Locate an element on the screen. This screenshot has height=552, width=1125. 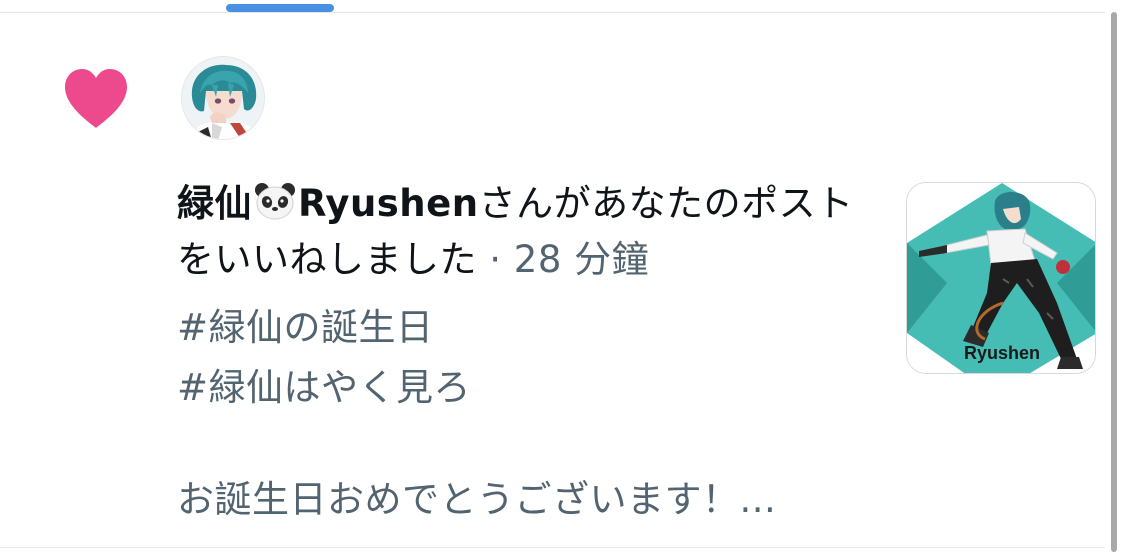
scrollbar is located at coordinates (1115, 282).